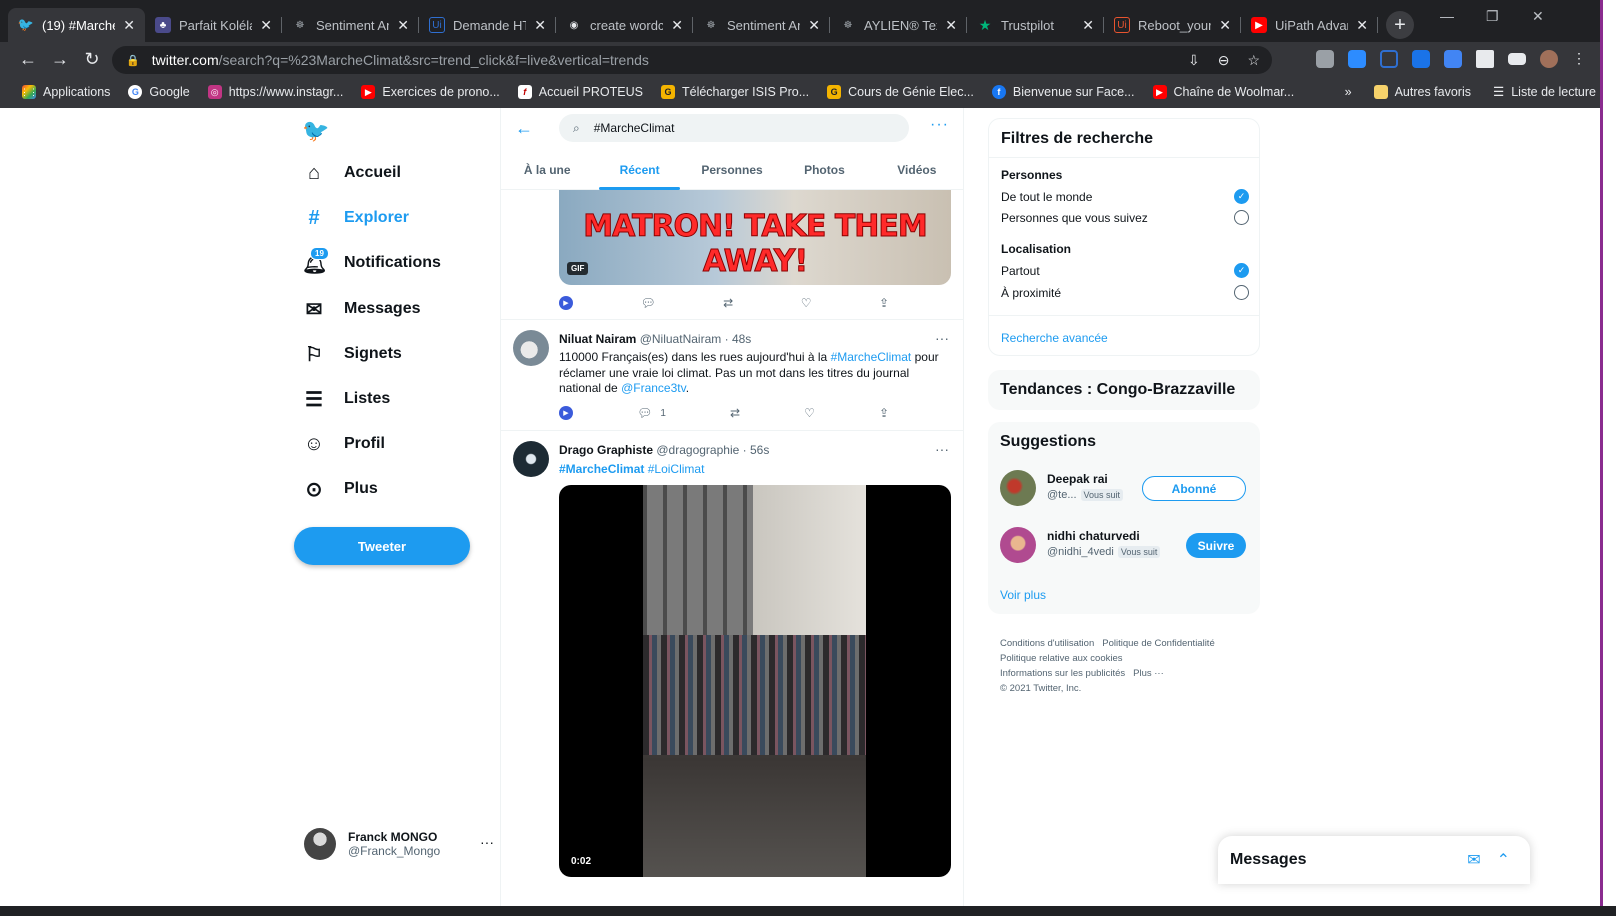  I want to click on bookmarks-overflow-icon: », so click(1348, 92).